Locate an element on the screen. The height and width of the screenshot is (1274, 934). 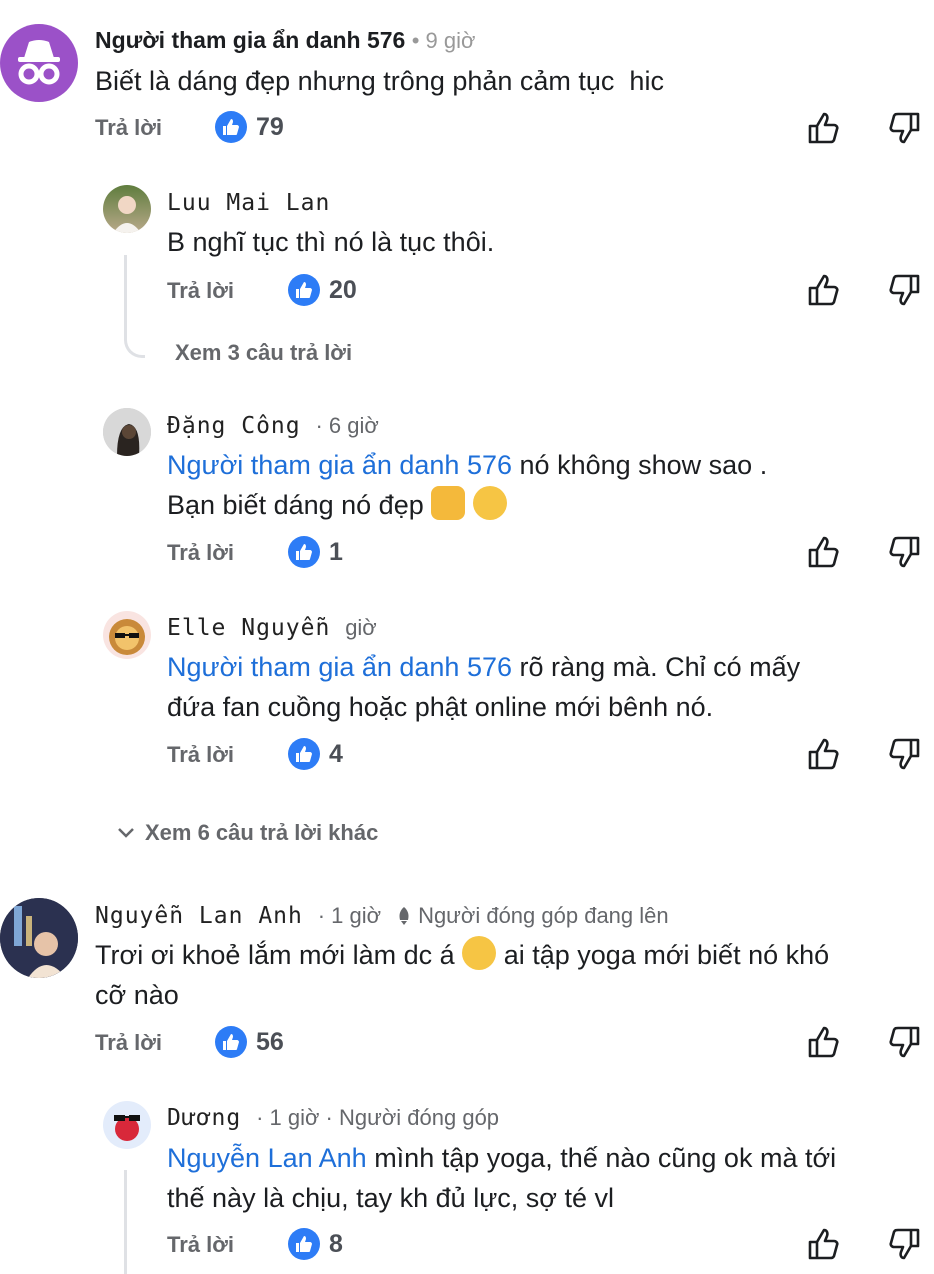
view-replies-button: Xem 3 câu trả lời is located at coordinates (263, 353).